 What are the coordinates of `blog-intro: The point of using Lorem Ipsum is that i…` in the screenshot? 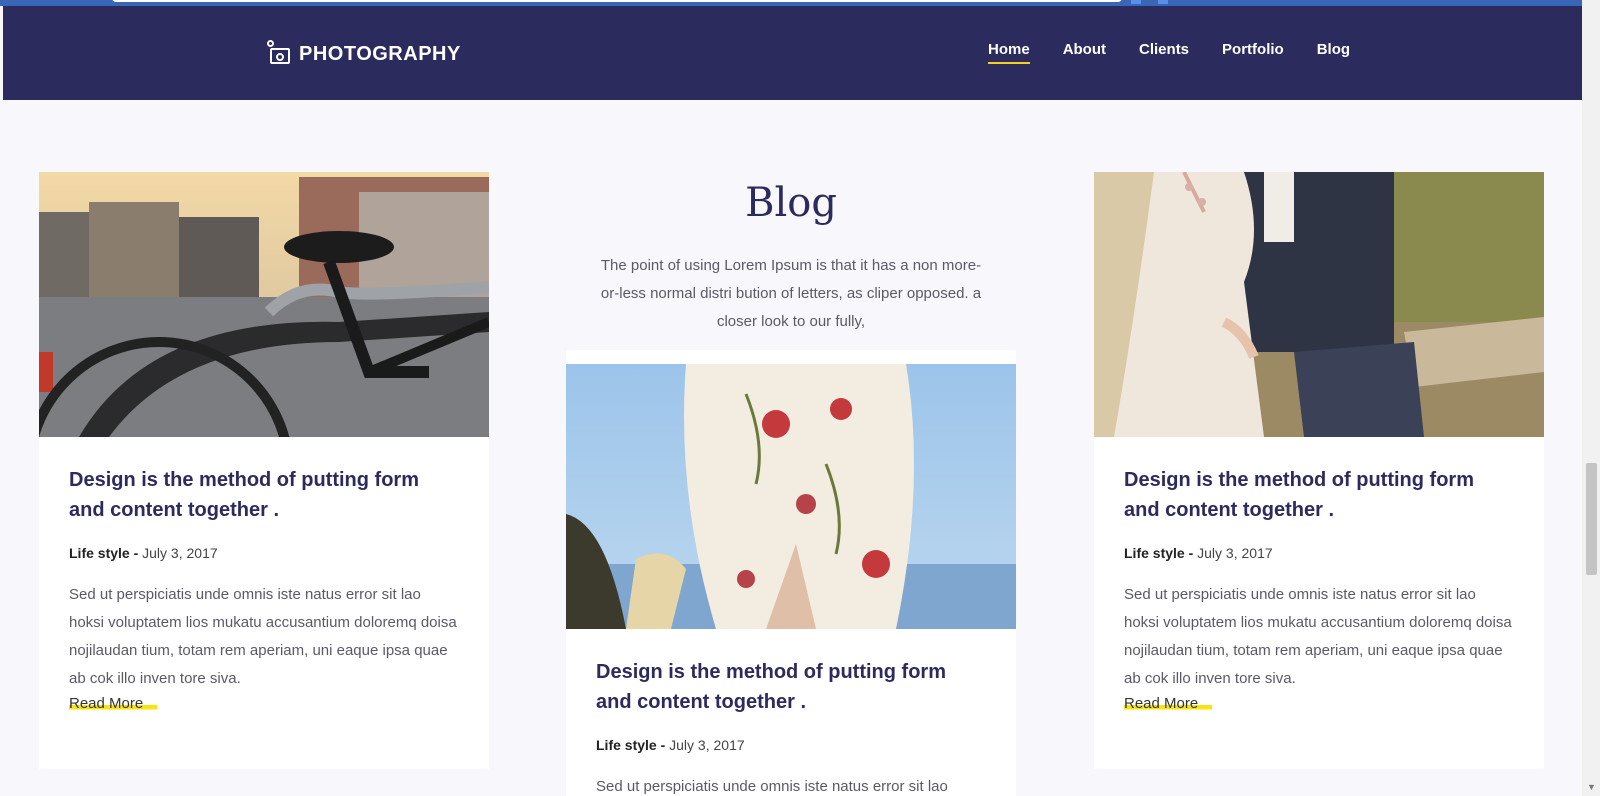 It's located at (791, 293).